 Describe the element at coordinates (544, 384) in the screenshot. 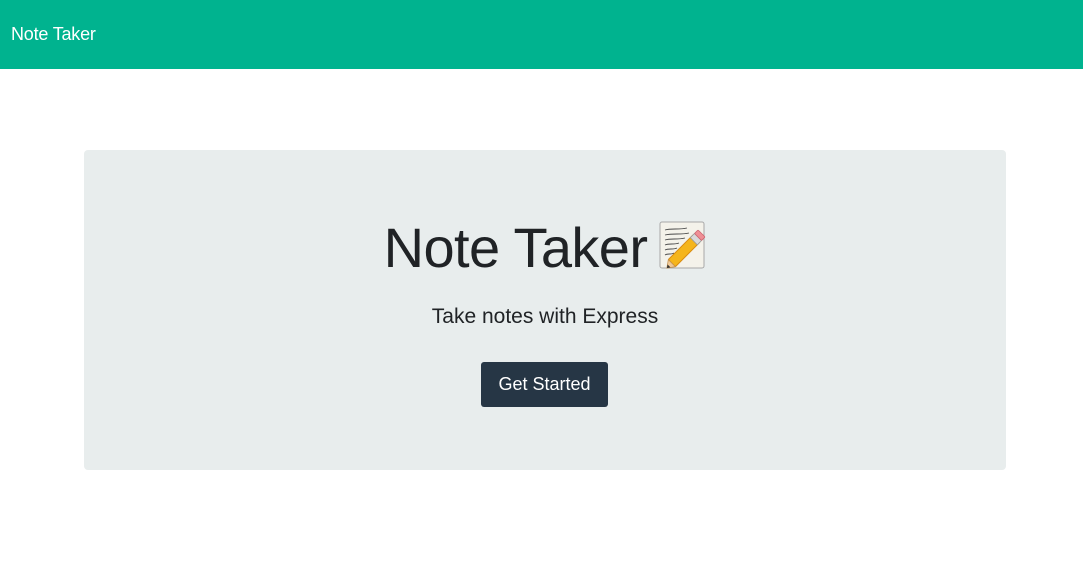

I see `get-started-button: Get Started` at that location.